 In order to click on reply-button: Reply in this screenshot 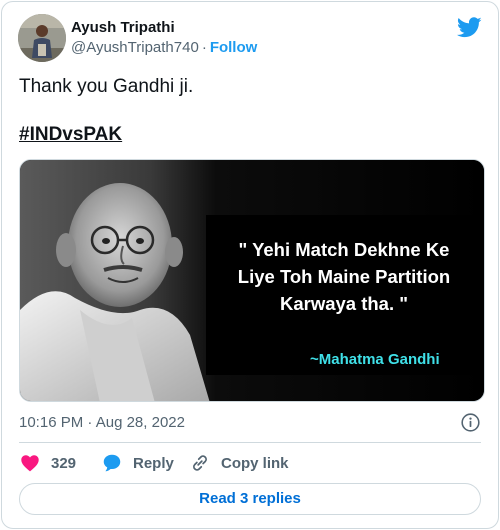, I will do `click(137, 463)`.